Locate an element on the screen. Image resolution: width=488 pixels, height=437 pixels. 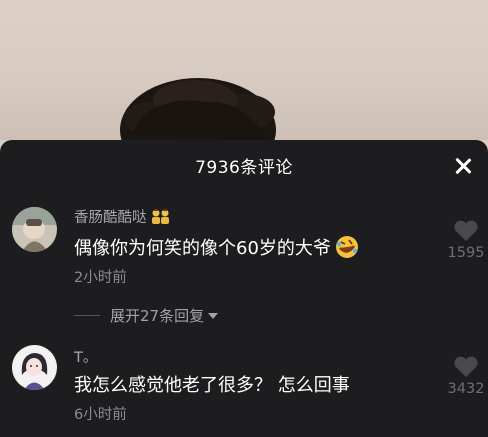
like-count: 1595 is located at coordinates (466, 253).